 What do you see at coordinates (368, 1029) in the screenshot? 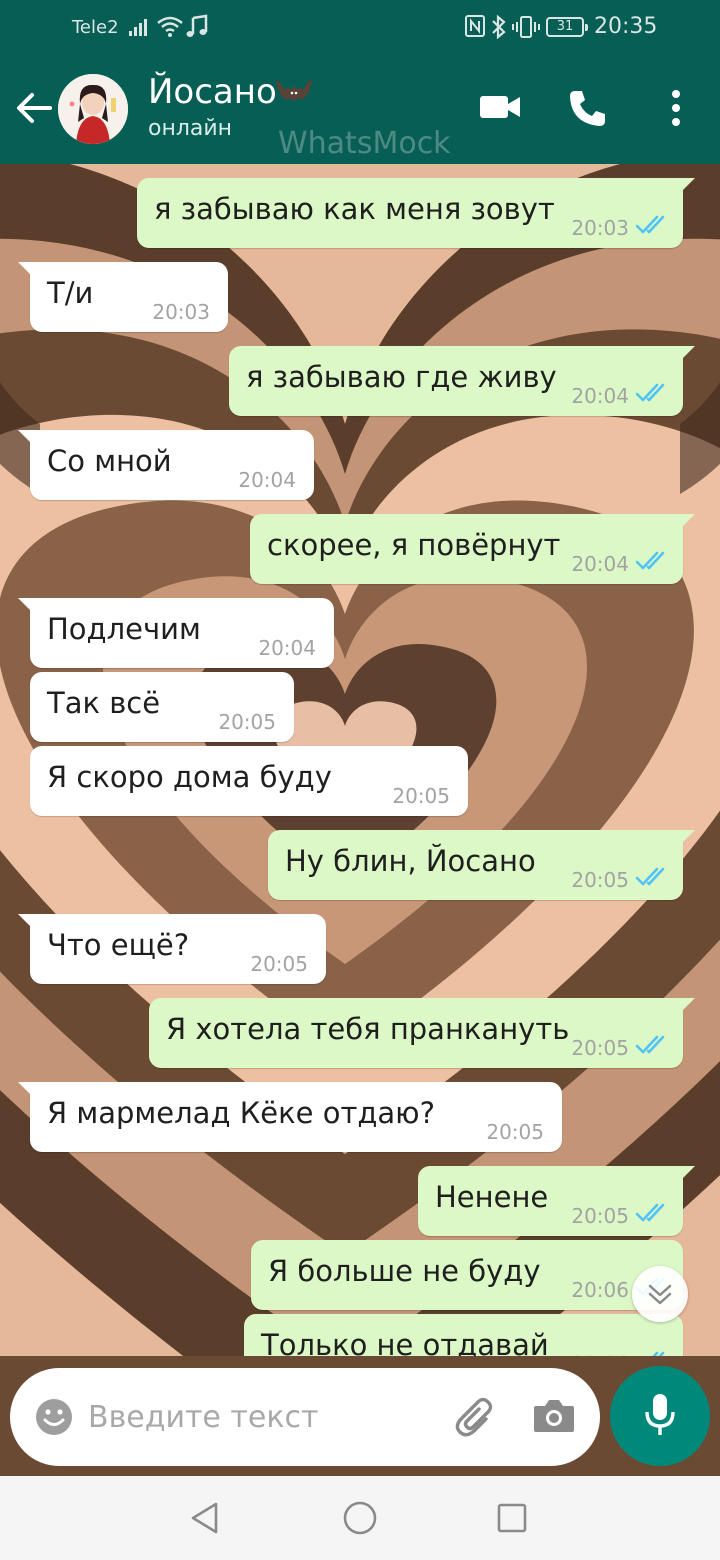
I see `message-text: Я хотела тебя пранкануть` at bounding box center [368, 1029].